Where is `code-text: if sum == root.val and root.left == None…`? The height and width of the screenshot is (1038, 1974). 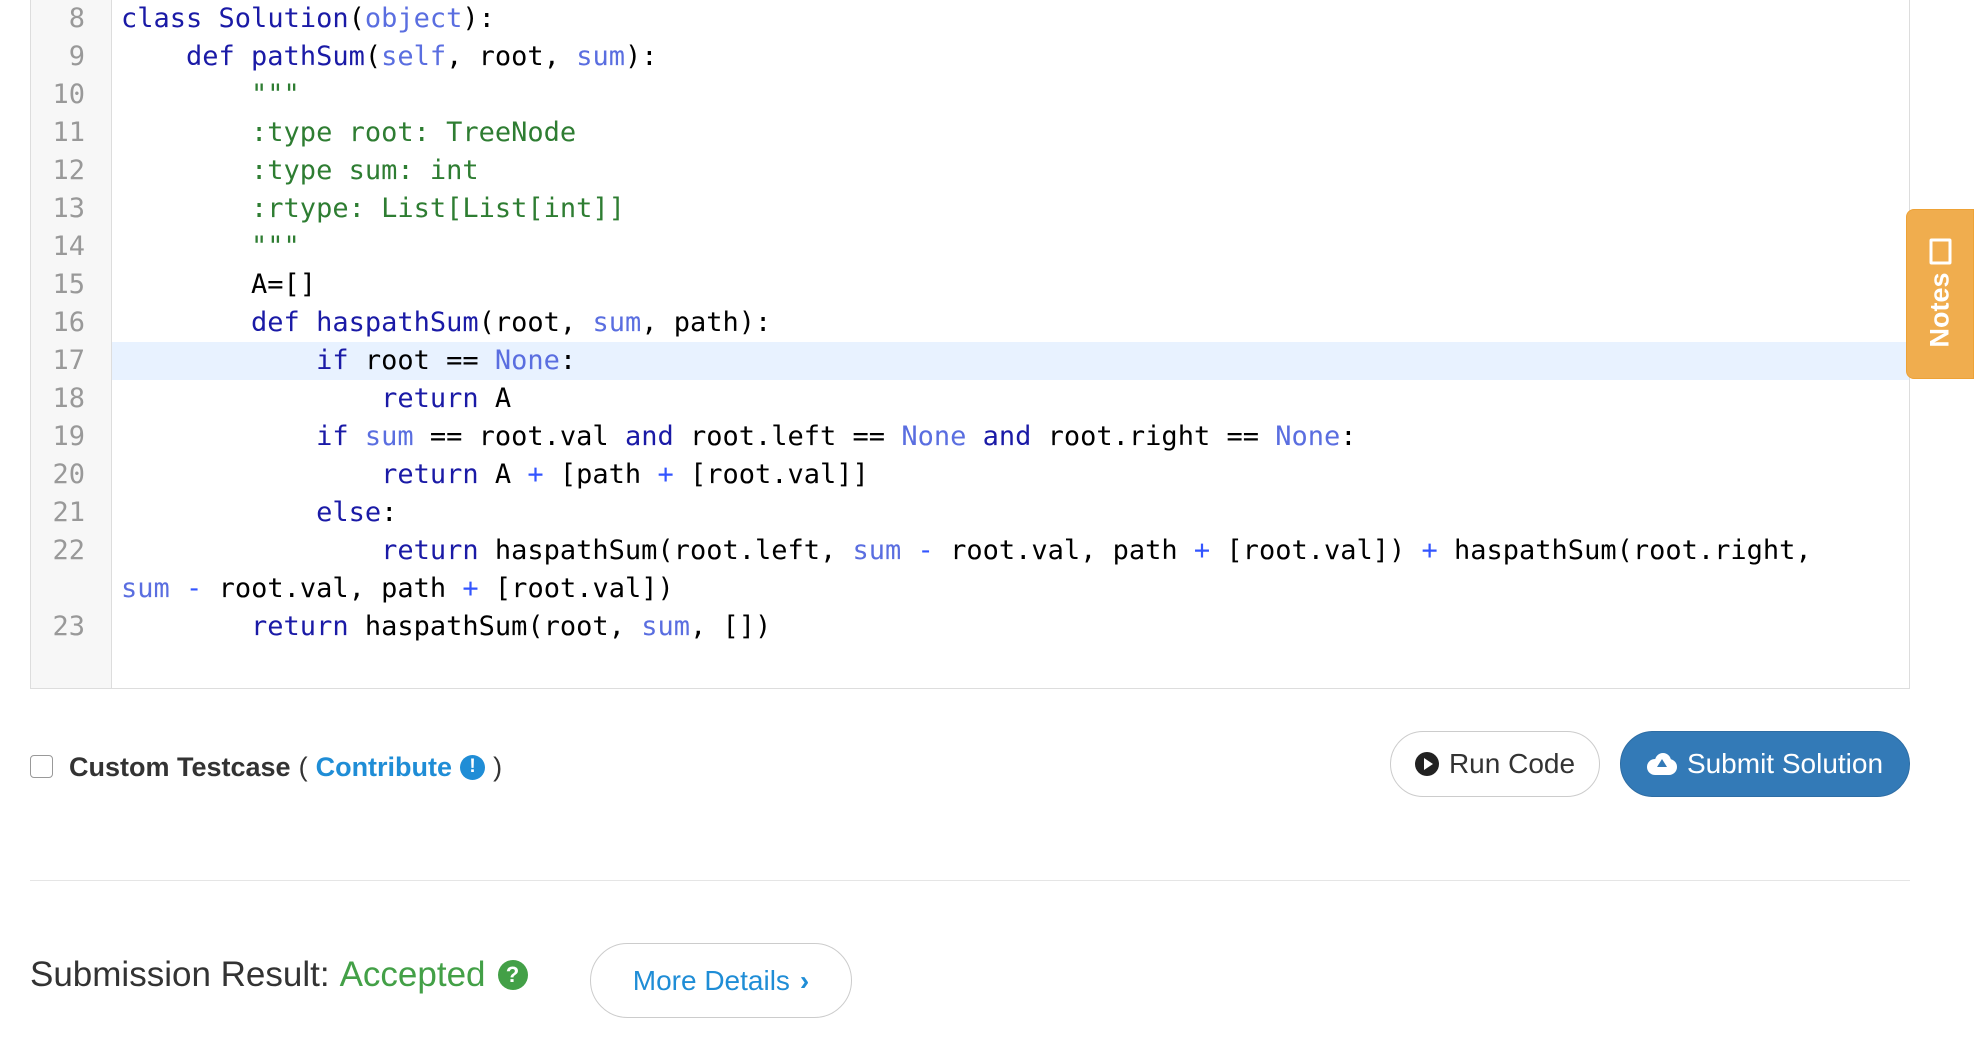
code-text: if sum == root.val and root.left == None… is located at coordinates (739, 437).